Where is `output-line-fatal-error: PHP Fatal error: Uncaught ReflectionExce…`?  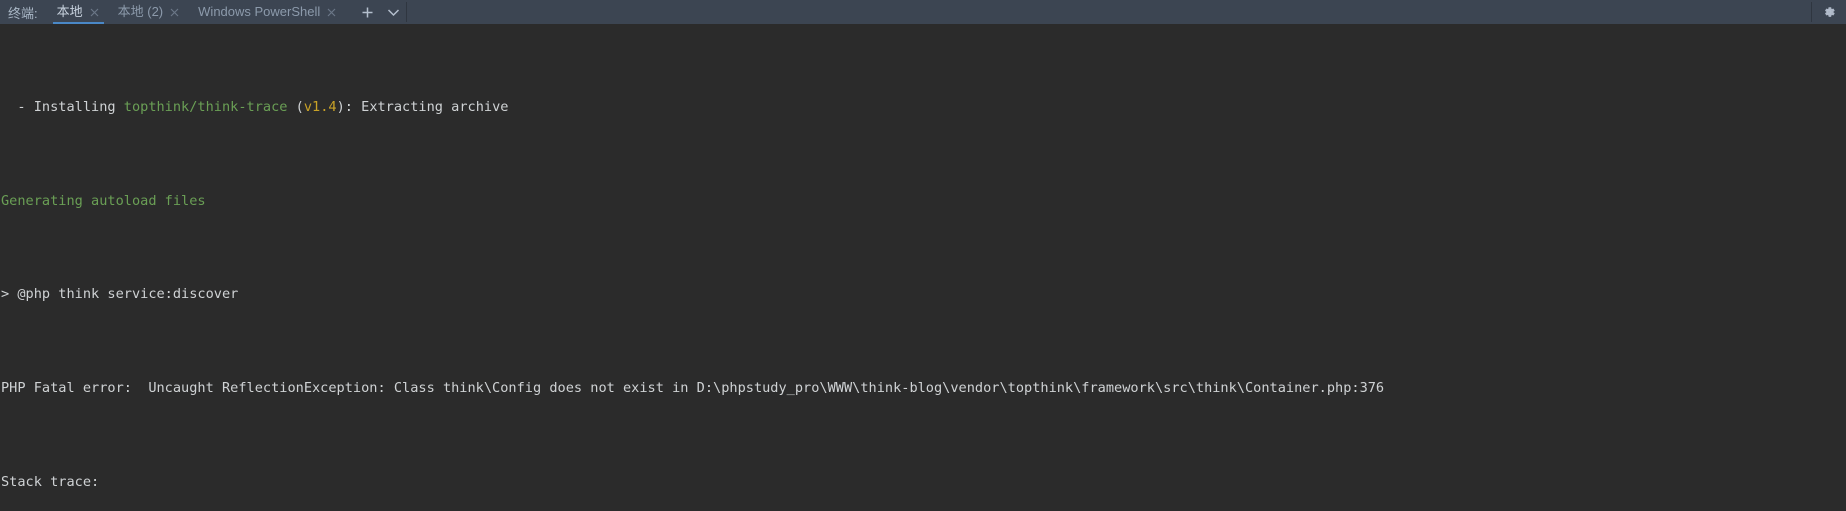
output-line-fatal-error: PHP Fatal error: Uncaught ReflectionExce… is located at coordinates (923, 388).